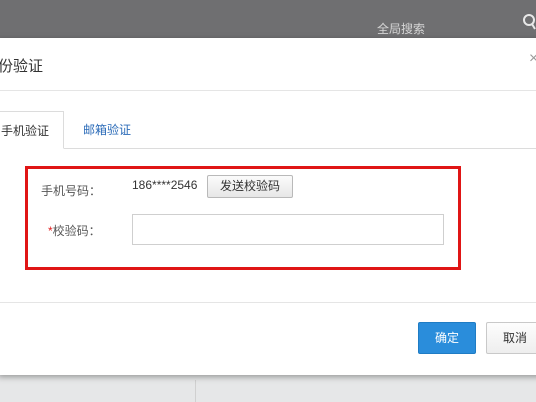  Describe the element at coordinates (22, 66) in the screenshot. I see `dialog-title: 份验证` at that location.